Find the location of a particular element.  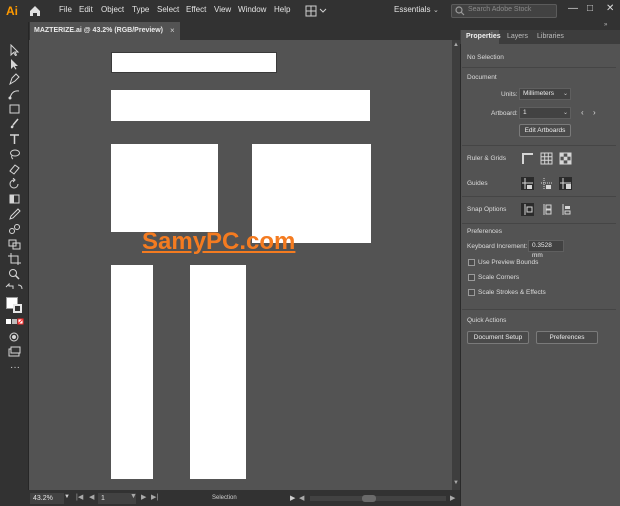

tab-properties: Properties is located at coordinates (483, 36).